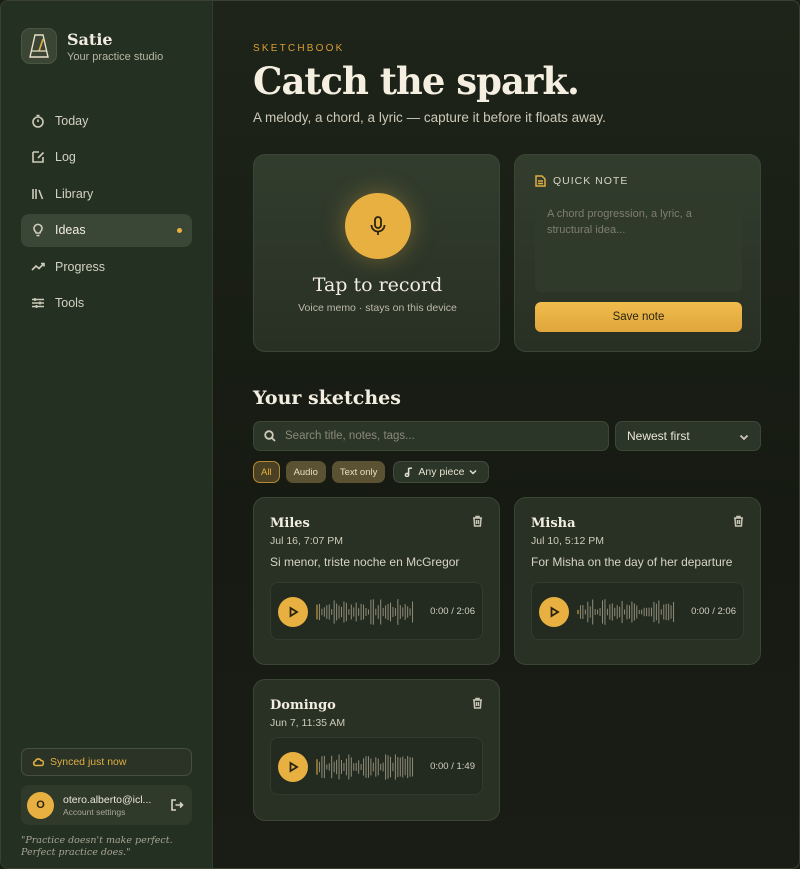 This screenshot has height=869, width=800. What do you see at coordinates (632, 562) in the screenshot?
I see `sketch-note: For Misha on the day of her departure` at bounding box center [632, 562].